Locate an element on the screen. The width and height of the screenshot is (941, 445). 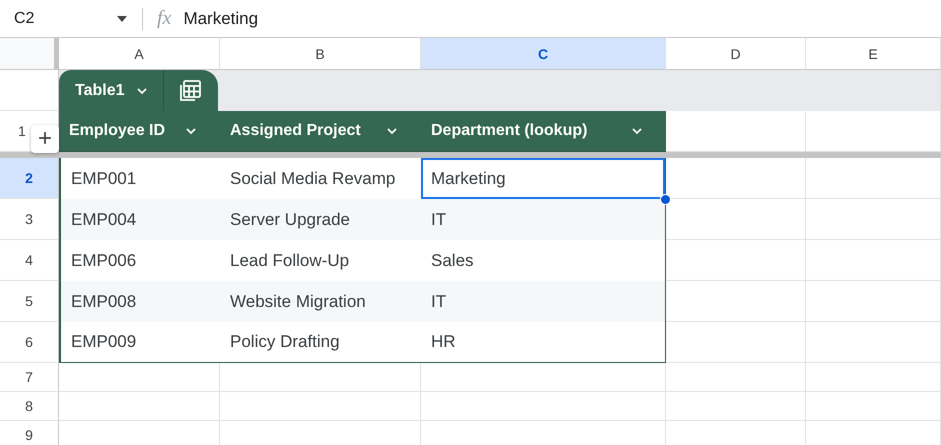
column-header: B is located at coordinates (320, 54).